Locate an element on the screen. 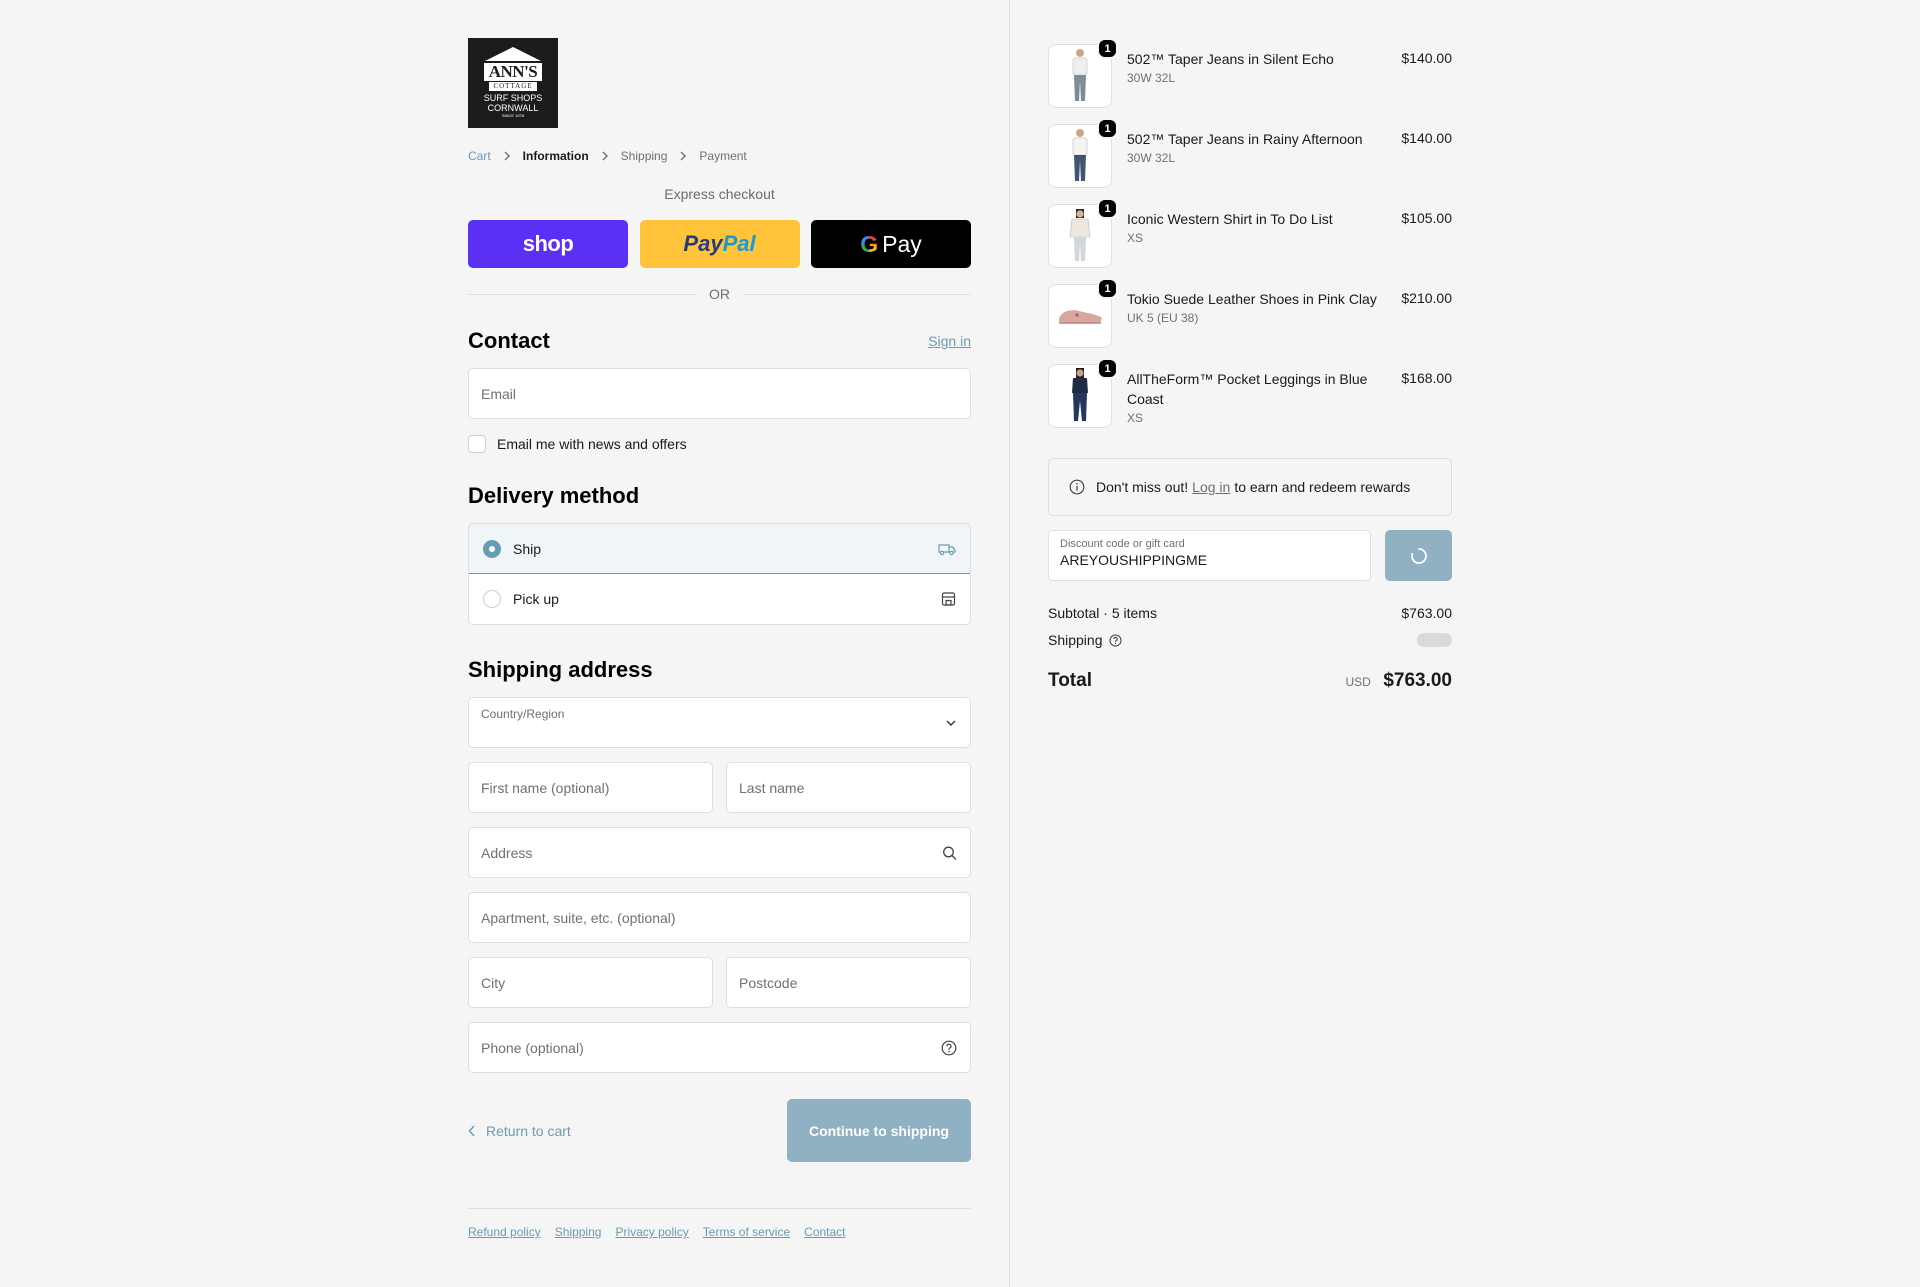 The width and height of the screenshot is (1920, 1287). google-pay-button: G Pay is located at coordinates (891, 244).